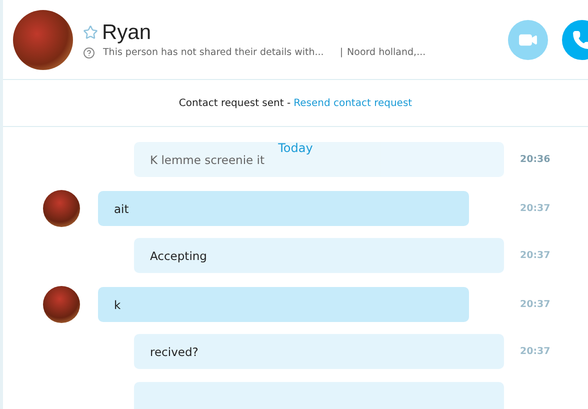 The width and height of the screenshot is (588, 409). I want to click on message-bubble: Accepting, so click(319, 255).